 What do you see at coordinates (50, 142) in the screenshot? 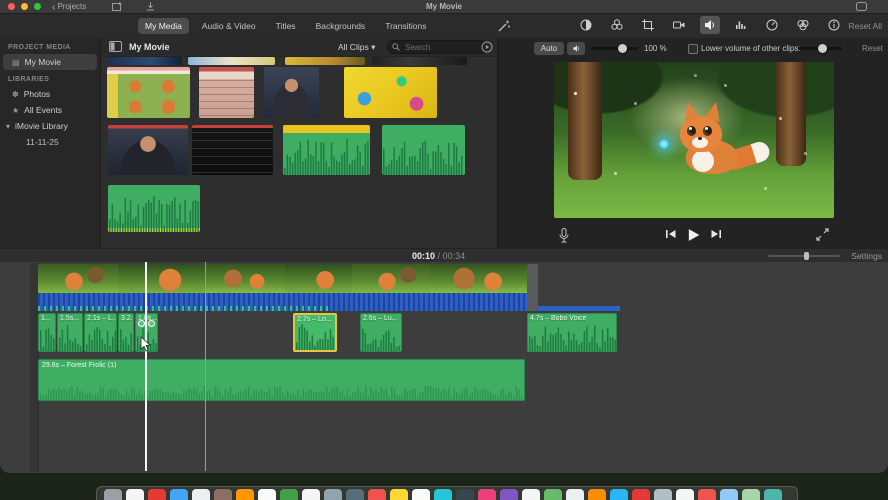
I see `sidebar-item-event-11-11-25: 11-11-25` at bounding box center [50, 142].